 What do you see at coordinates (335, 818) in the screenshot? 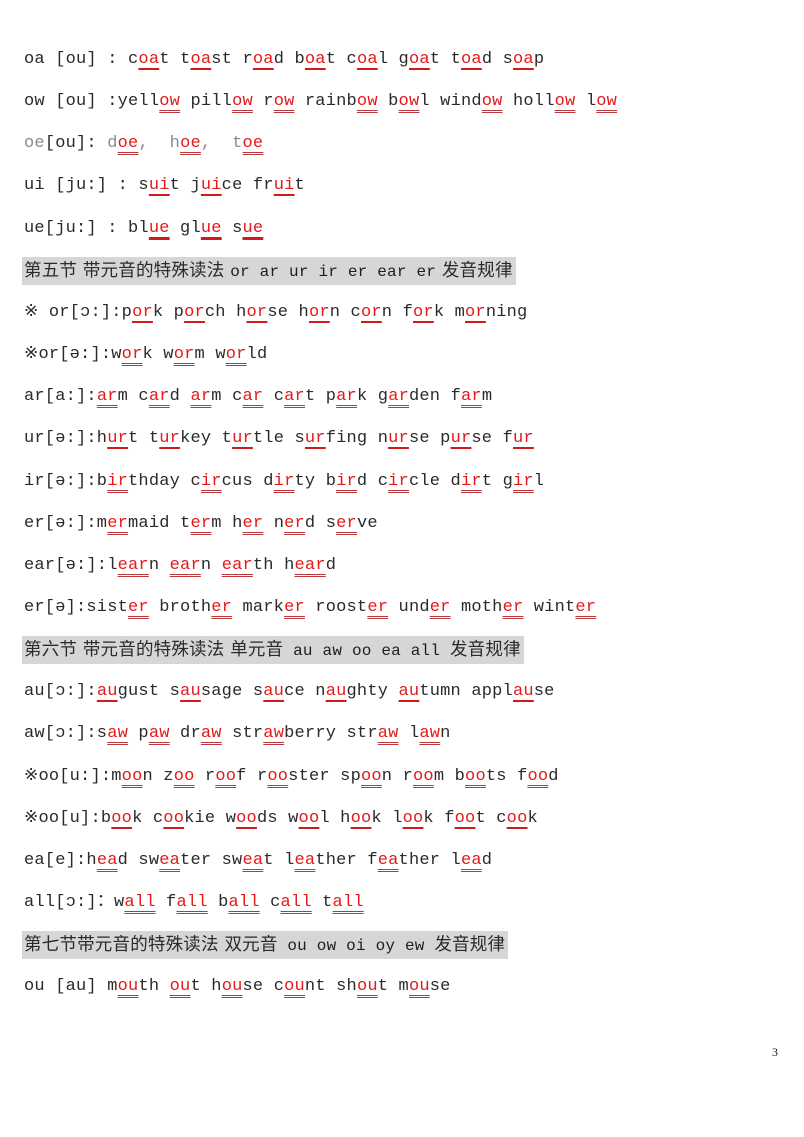
I see `line-text: l h` at bounding box center [335, 818].